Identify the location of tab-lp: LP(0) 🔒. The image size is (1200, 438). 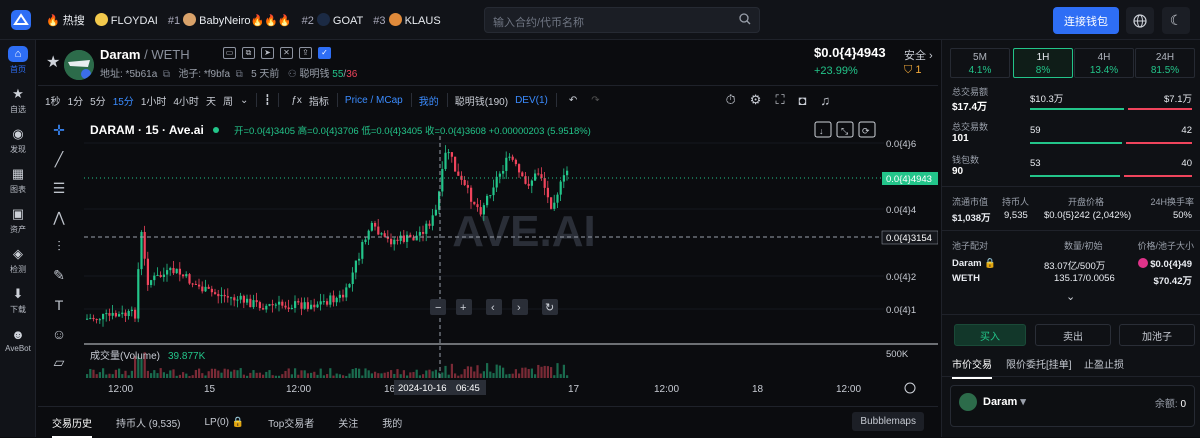
(224, 422).